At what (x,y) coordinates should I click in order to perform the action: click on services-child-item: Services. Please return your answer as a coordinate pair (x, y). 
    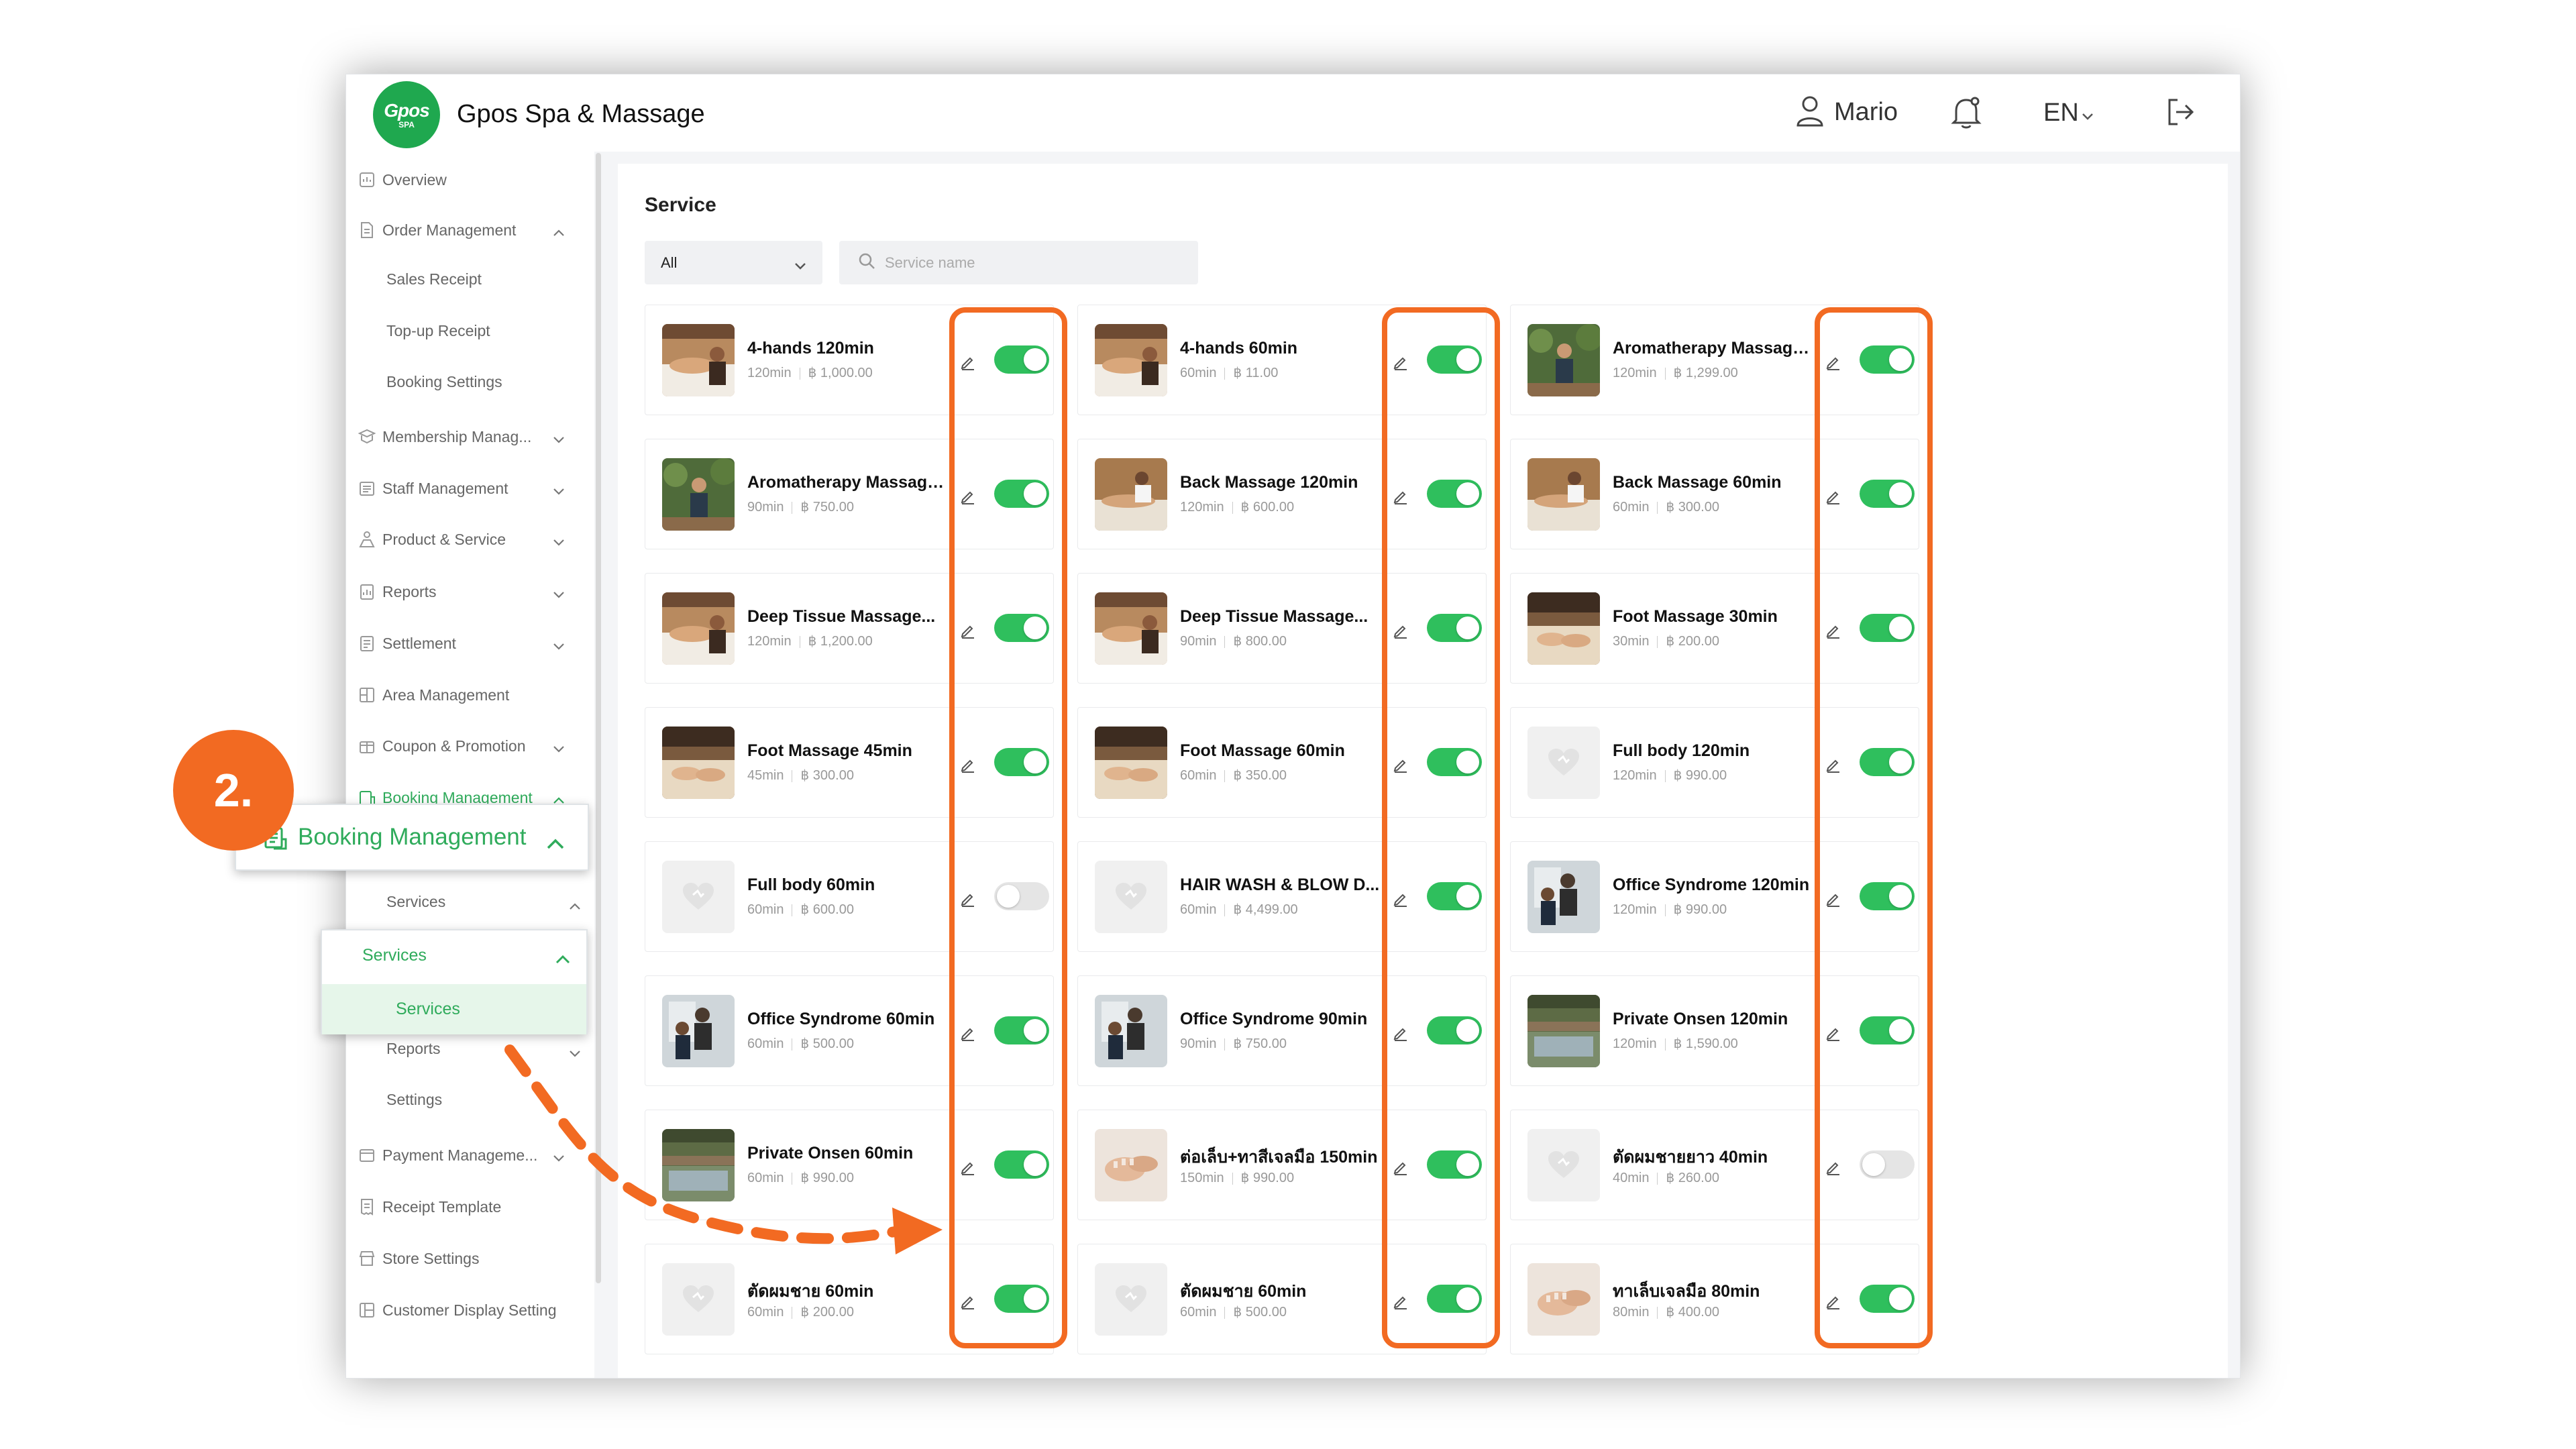
    Looking at the image, I should click on (454, 1009).